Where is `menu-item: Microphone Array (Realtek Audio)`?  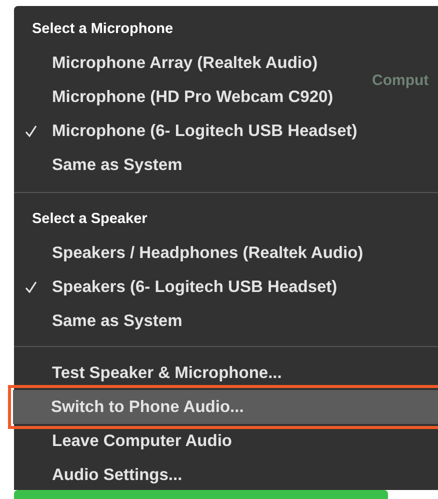 menu-item: Microphone Array (Realtek Audio) is located at coordinates (169, 63).